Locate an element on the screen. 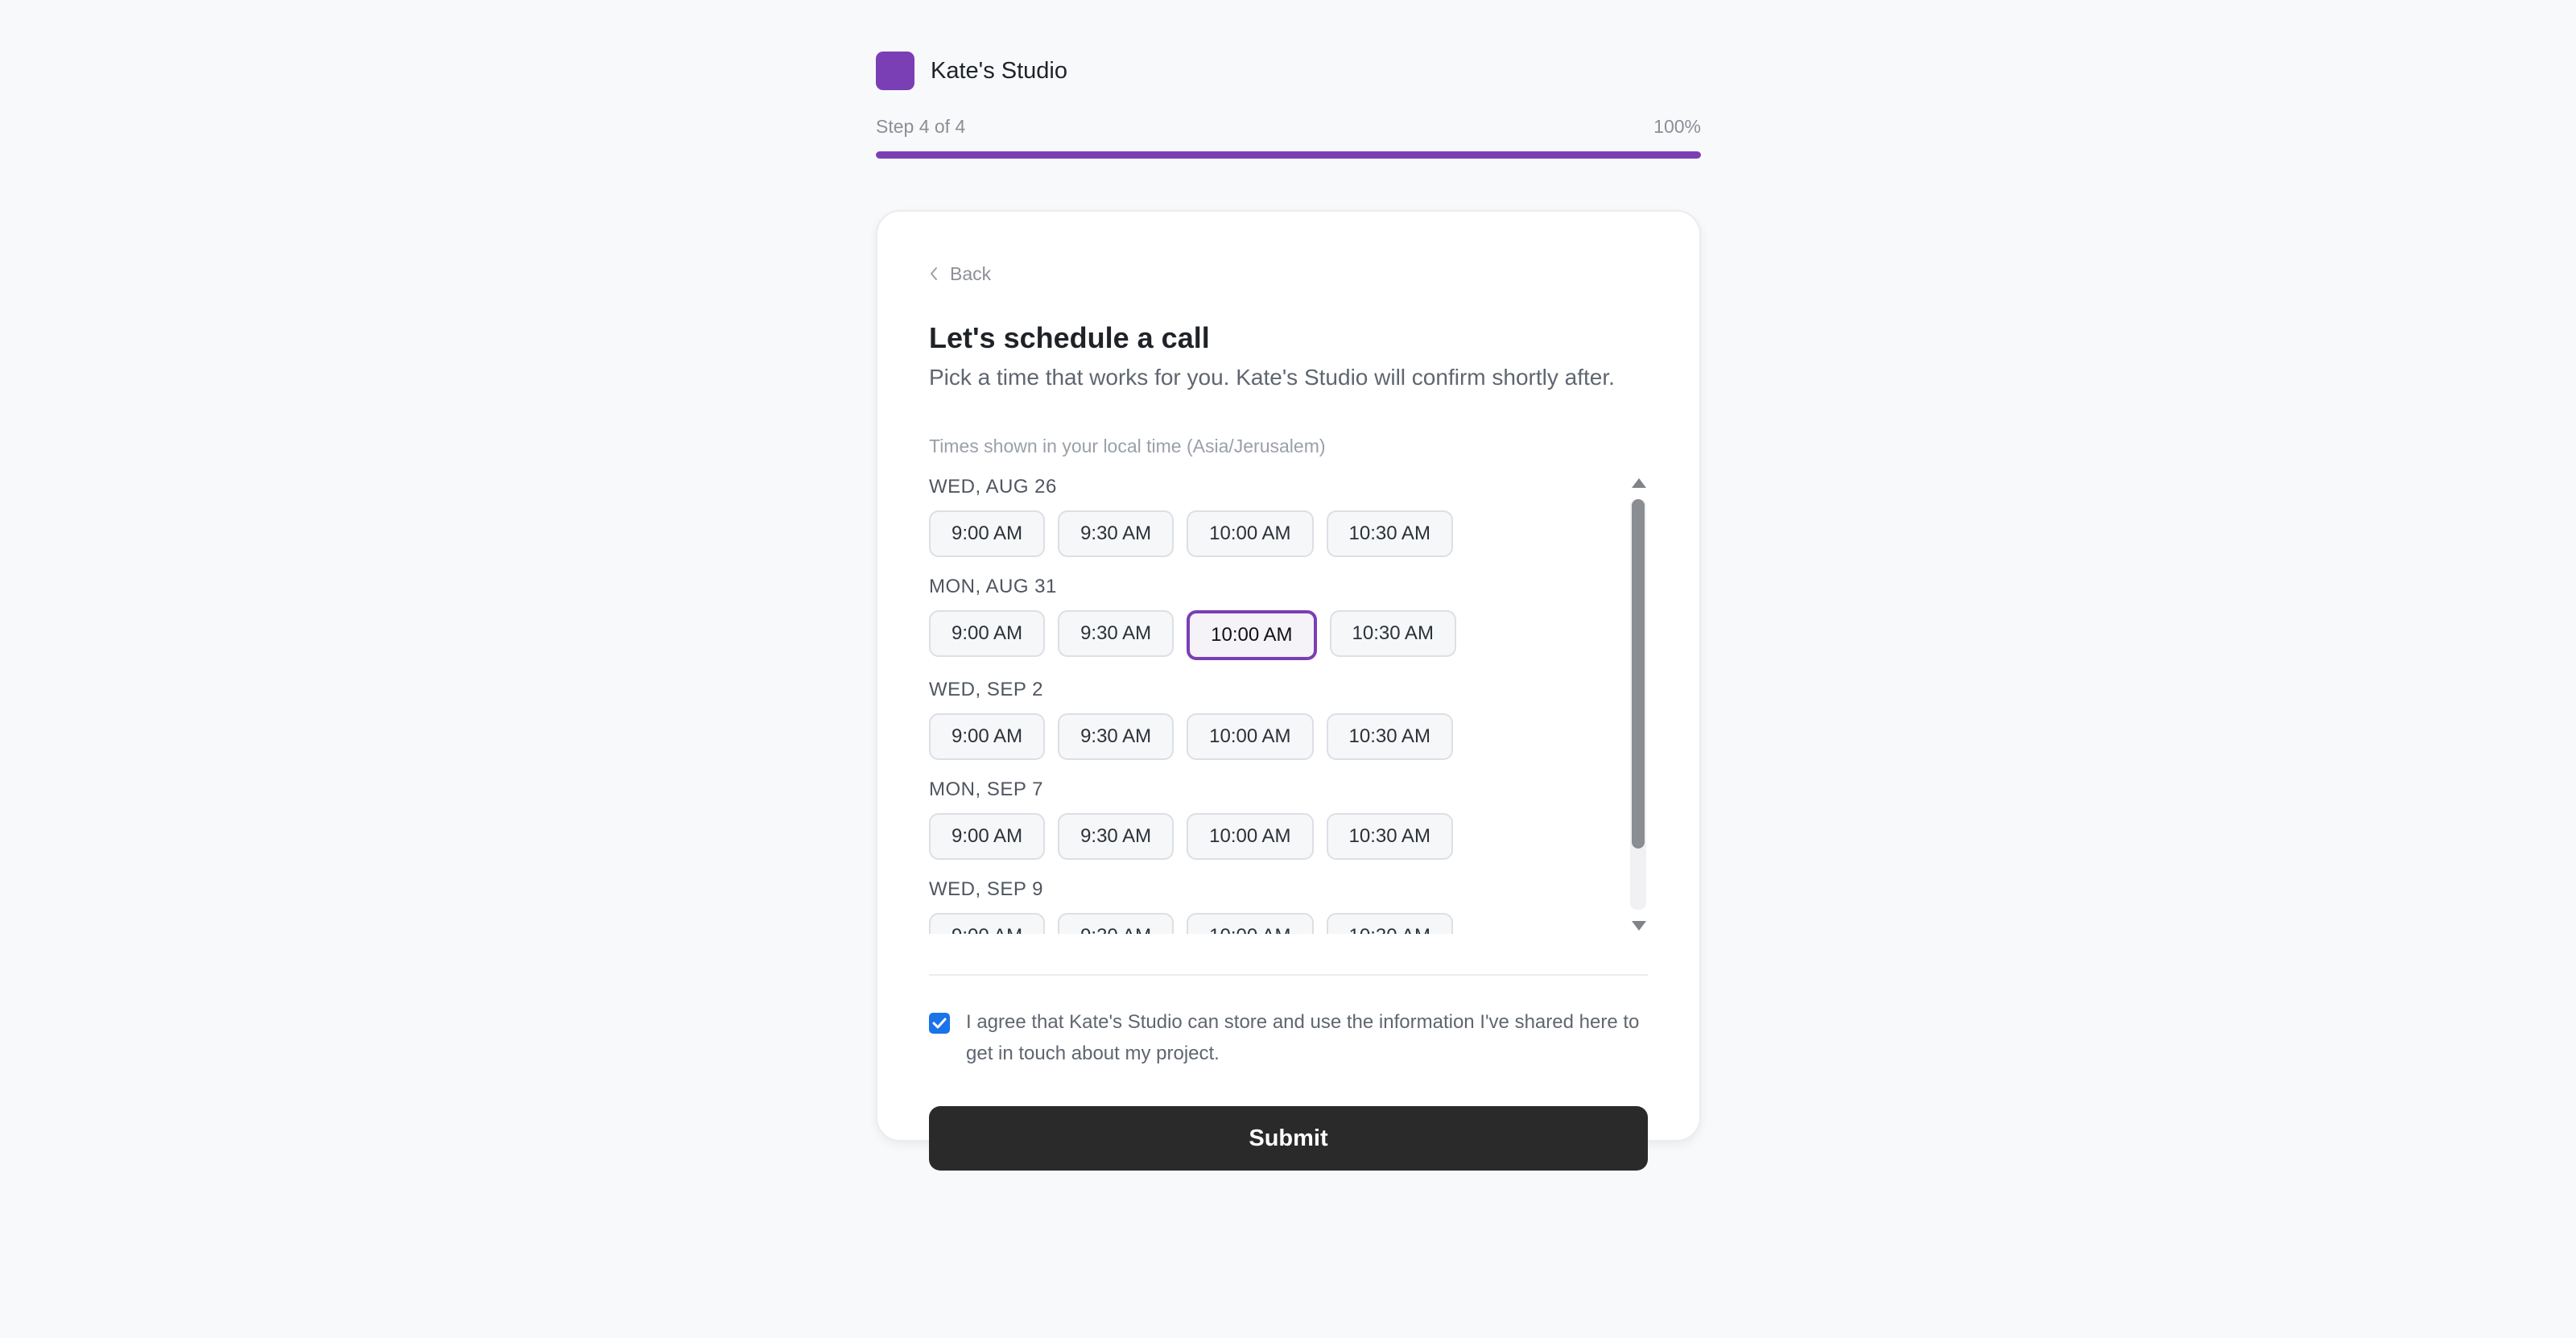 The height and width of the screenshot is (1338, 2576). scrollbar is located at coordinates (1639, 704).